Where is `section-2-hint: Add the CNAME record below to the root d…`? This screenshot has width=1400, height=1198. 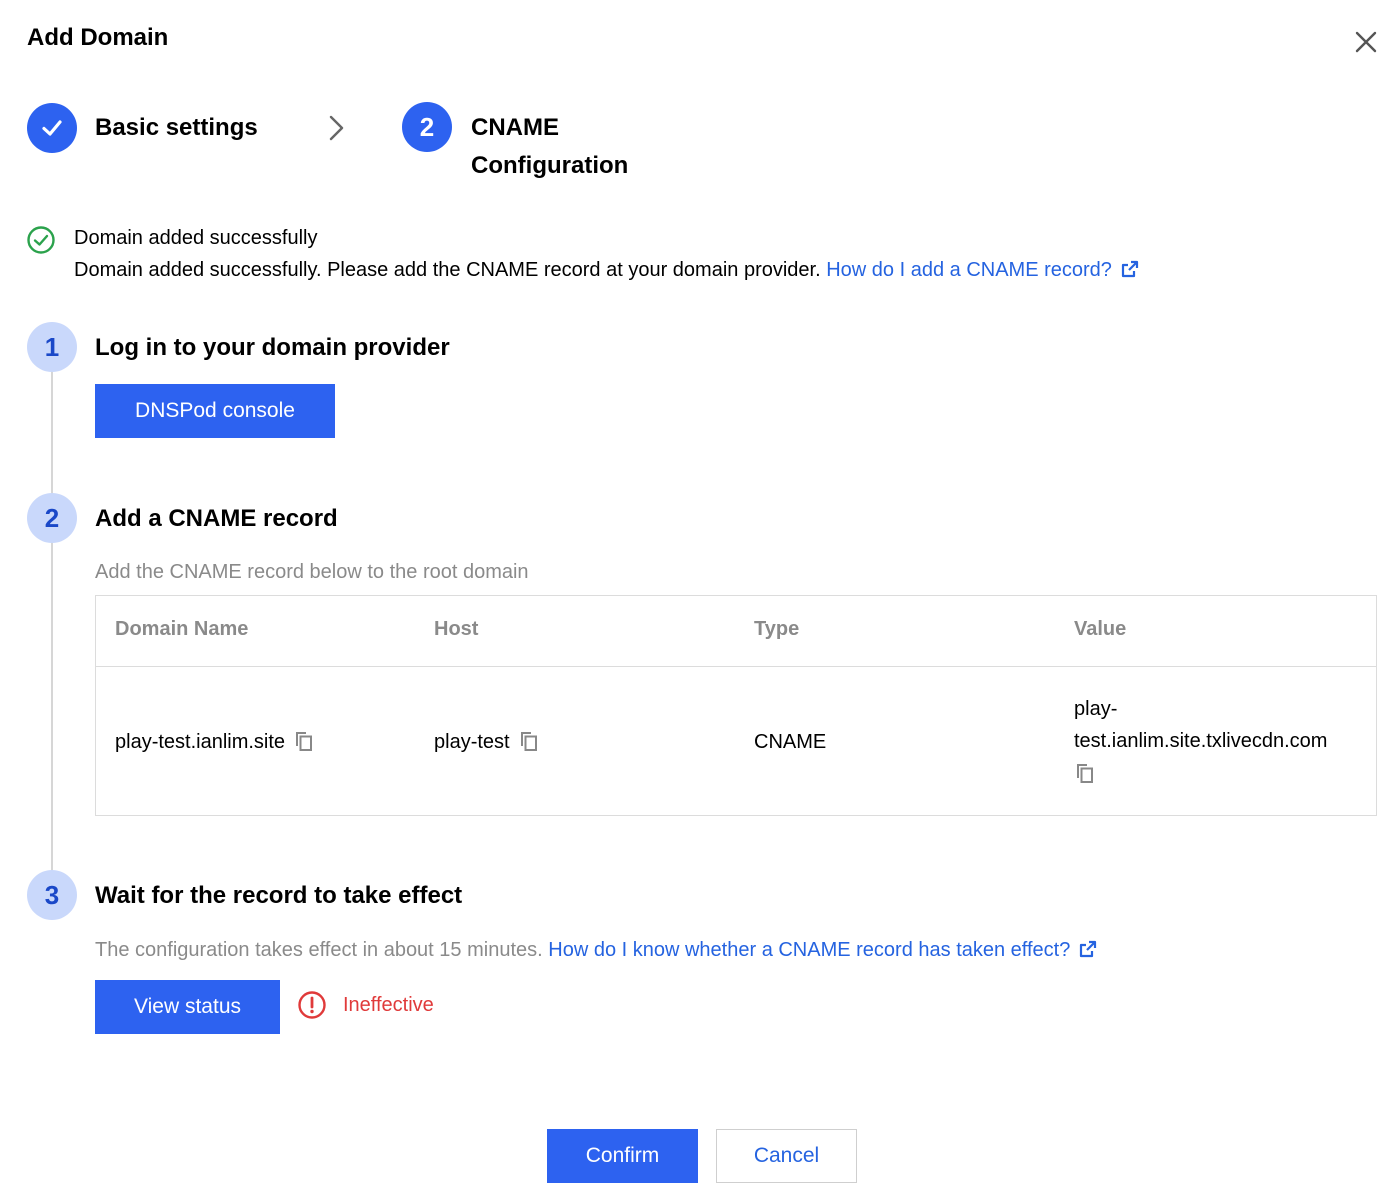 section-2-hint: Add the CNAME record below to the root d… is located at coordinates (312, 572).